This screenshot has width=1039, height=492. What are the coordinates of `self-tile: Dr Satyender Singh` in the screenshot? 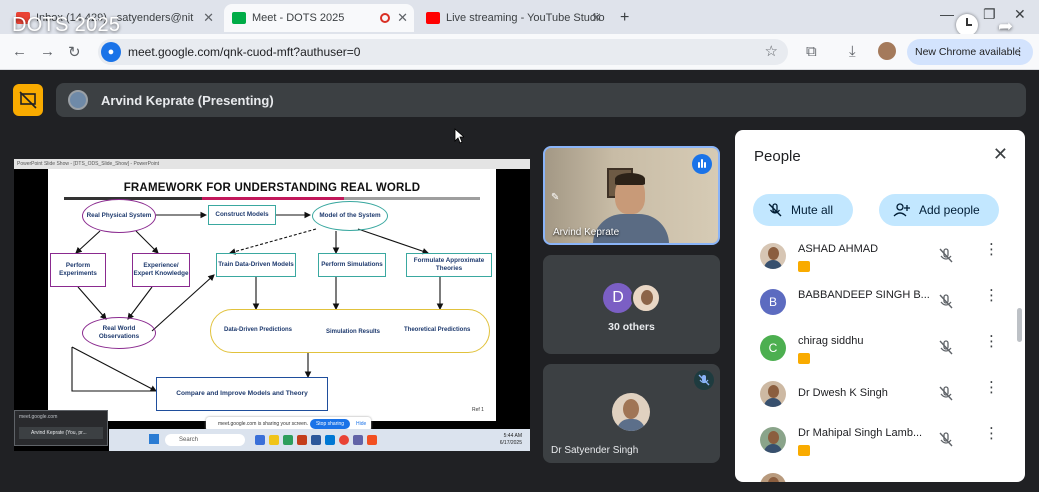 It's located at (631, 413).